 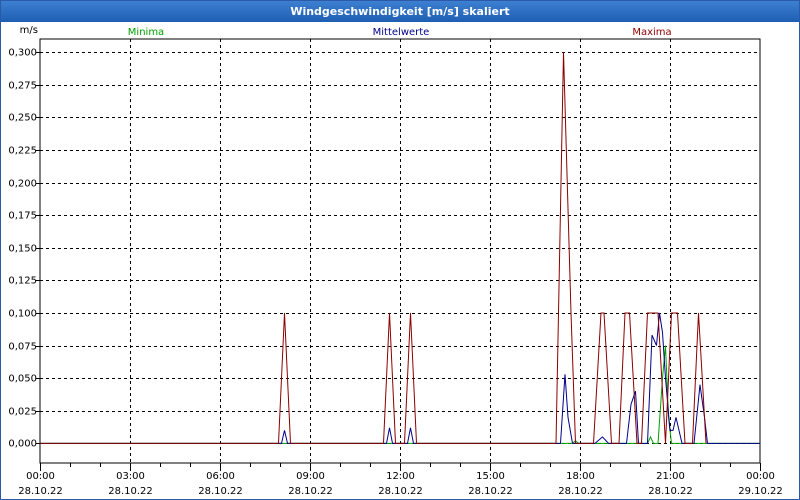 What do you see at coordinates (400, 476) in the screenshot?
I see `x-tick-label: 12:00` at bounding box center [400, 476].